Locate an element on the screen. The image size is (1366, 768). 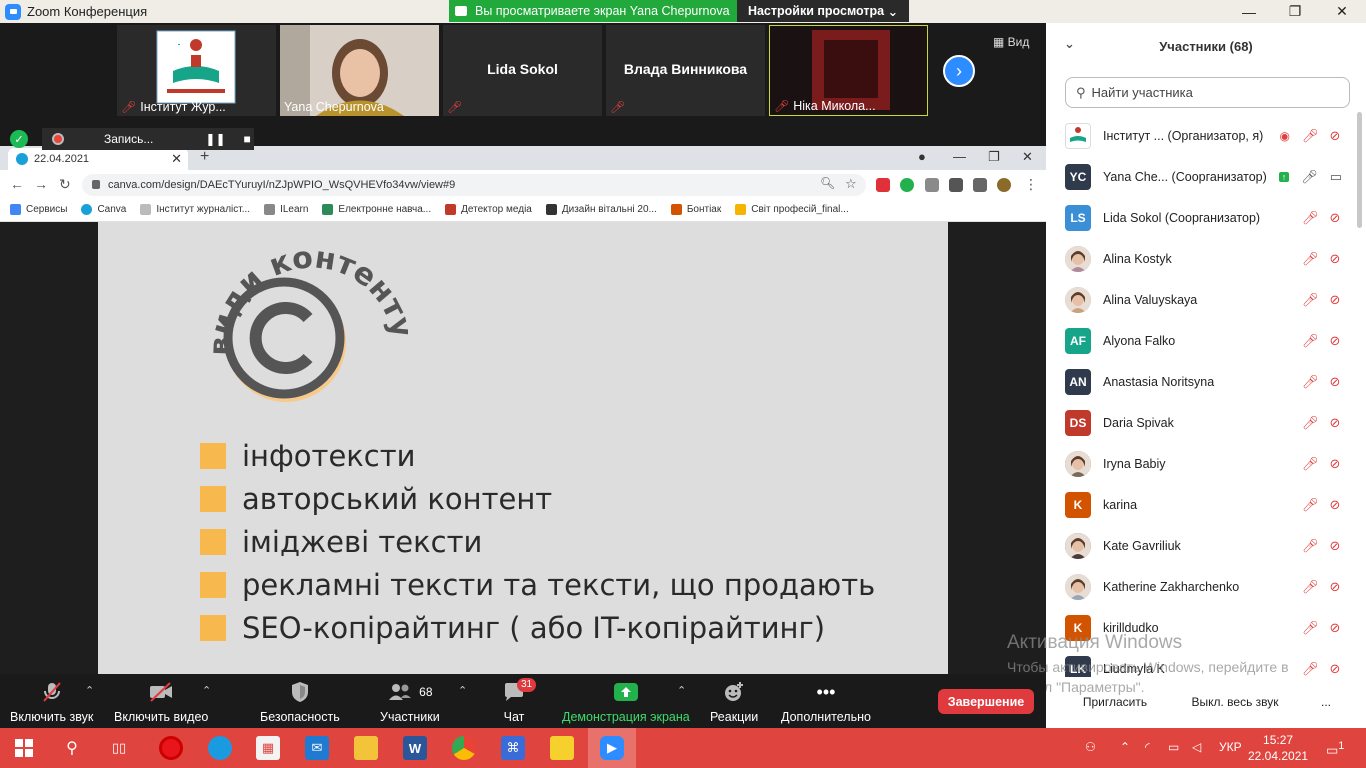
participant-row: DS Daria Spivak 🎤︎ ⊘ is located at coordinates (1201, 422).